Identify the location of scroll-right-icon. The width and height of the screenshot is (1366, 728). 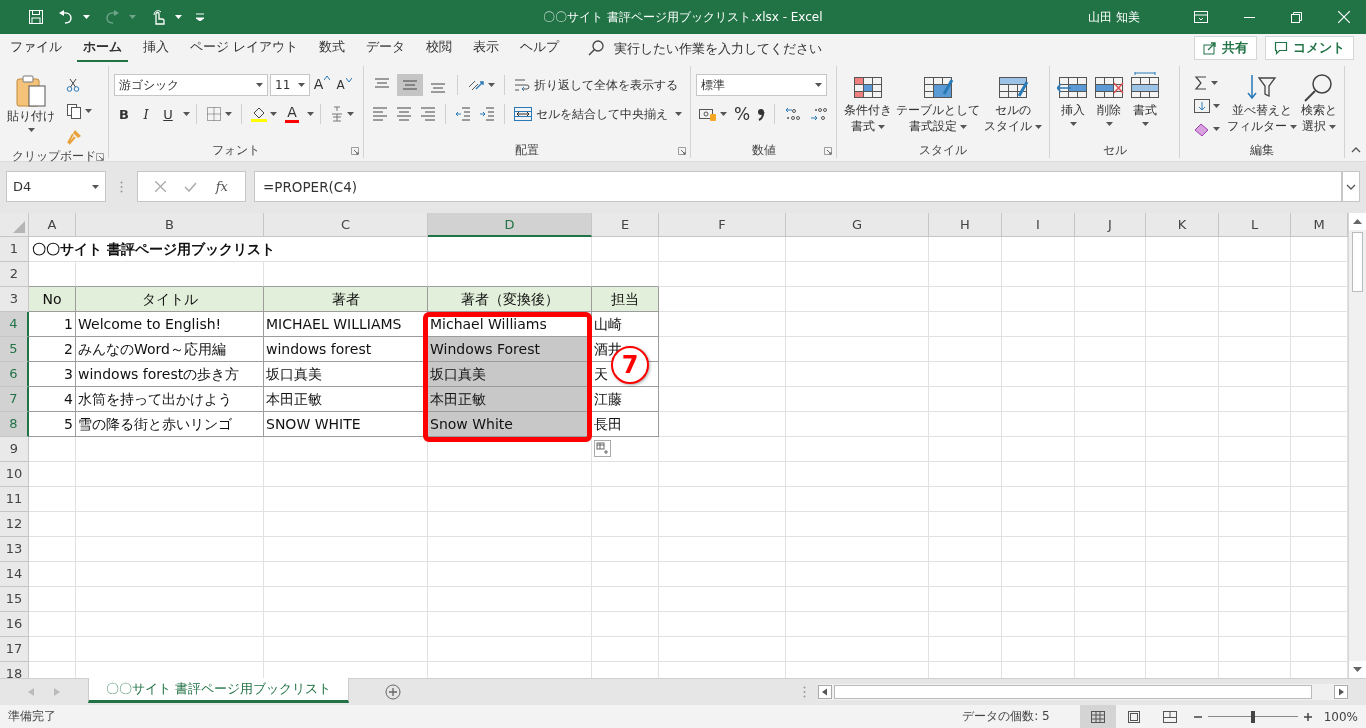
(1341, 692).